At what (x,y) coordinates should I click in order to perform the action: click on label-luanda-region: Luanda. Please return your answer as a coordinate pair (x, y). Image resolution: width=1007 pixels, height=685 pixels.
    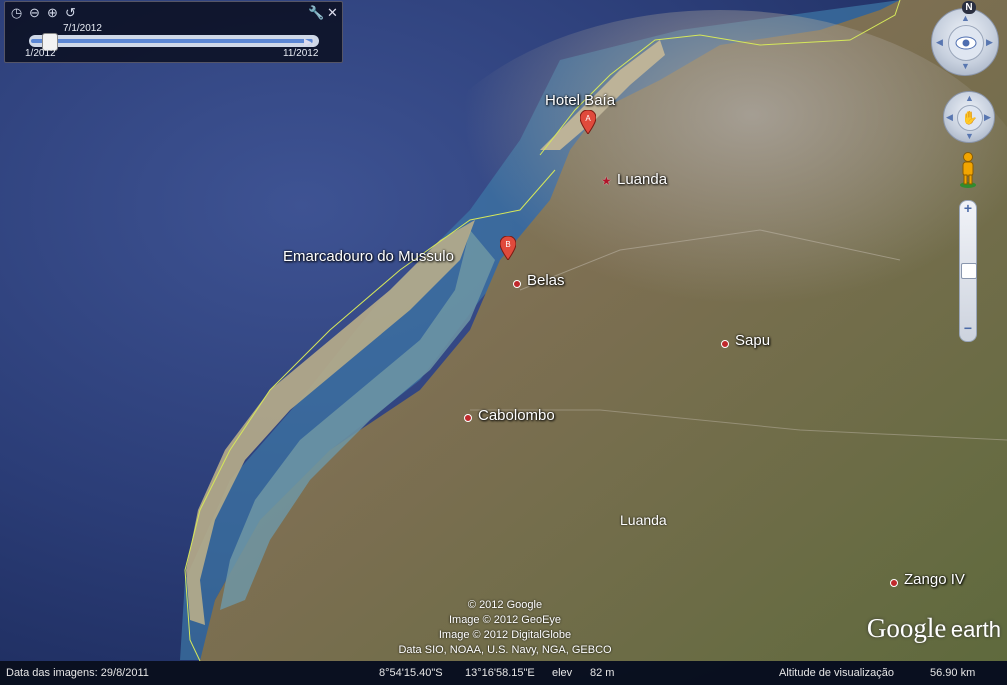
    Looking at the image, I should click on (643, 520).